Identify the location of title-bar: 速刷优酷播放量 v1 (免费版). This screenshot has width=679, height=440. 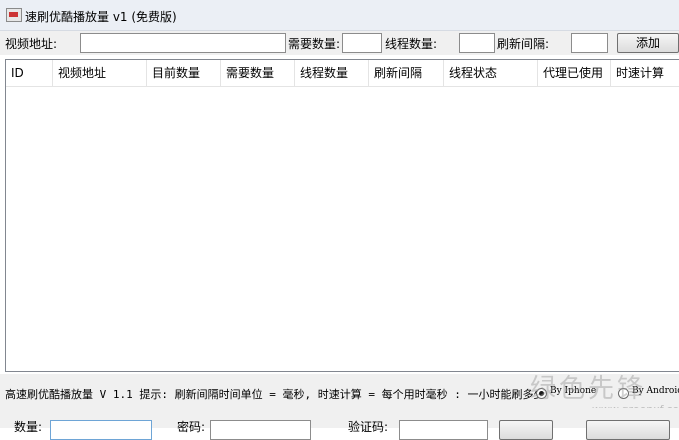
(339, 15).